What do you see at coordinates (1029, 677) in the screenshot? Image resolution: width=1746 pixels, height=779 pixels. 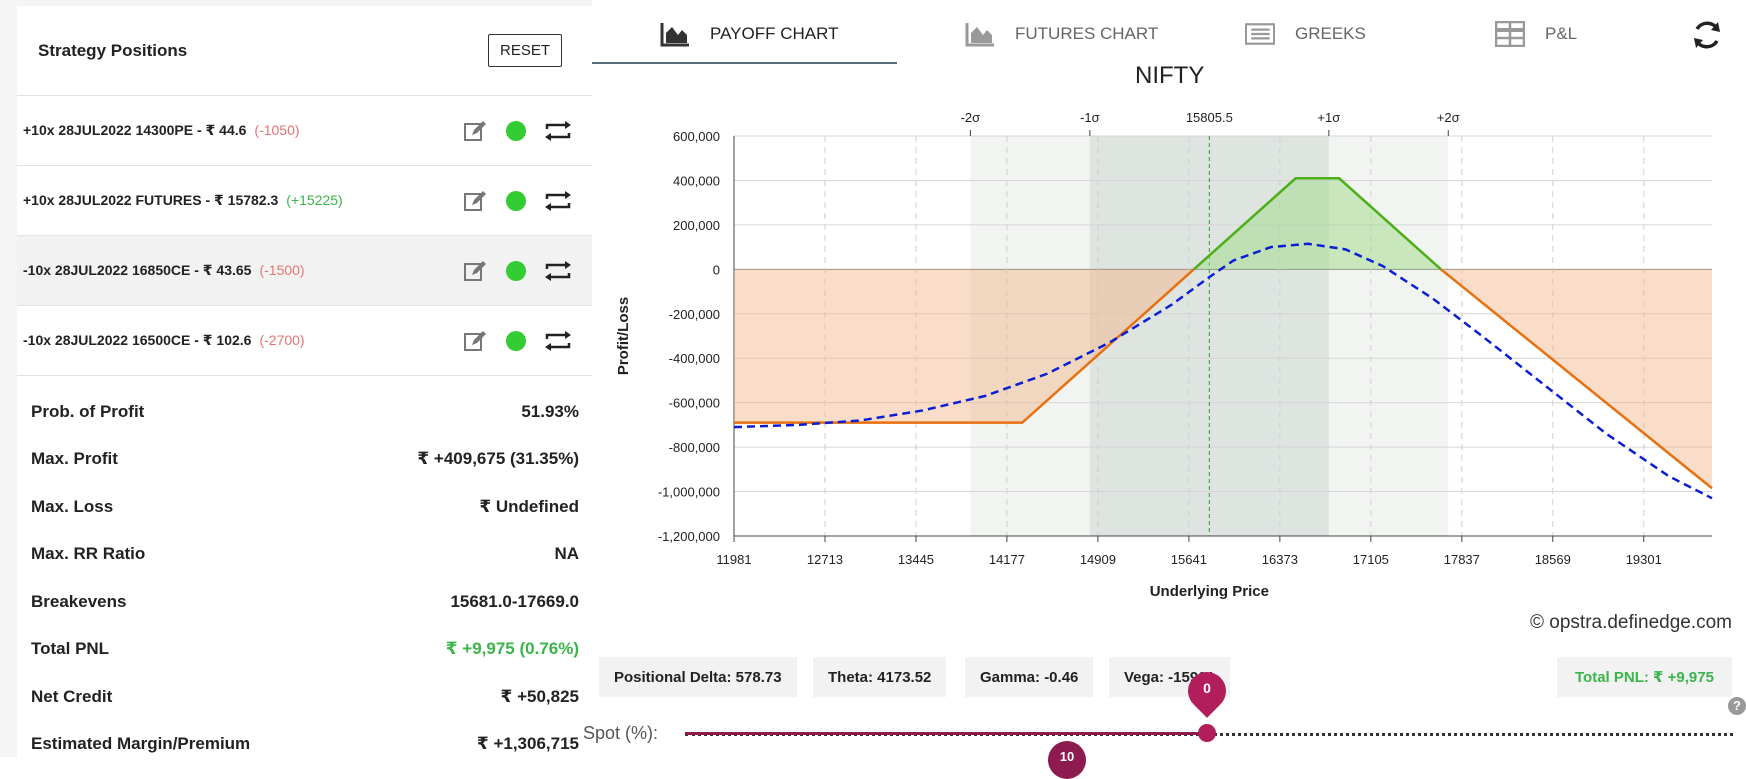 I see `gamma-box: Gamma: -0.46` at bounding box center [1029, 677].